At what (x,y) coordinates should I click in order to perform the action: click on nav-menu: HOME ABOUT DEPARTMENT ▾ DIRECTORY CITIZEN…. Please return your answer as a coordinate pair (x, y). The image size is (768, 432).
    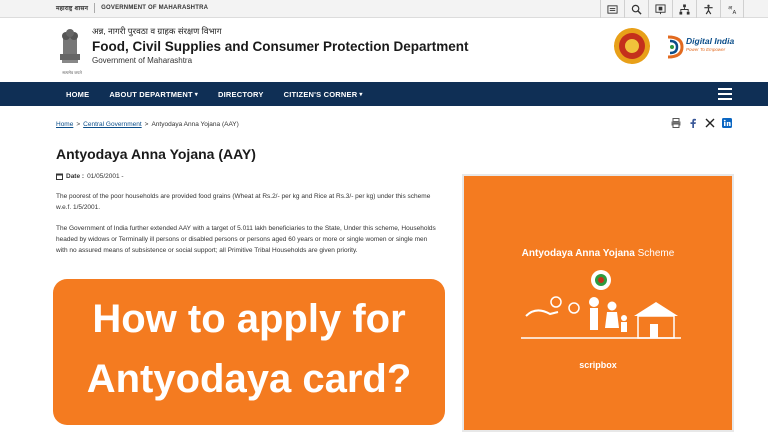
    Looking at the image, I should click on (214, 94).